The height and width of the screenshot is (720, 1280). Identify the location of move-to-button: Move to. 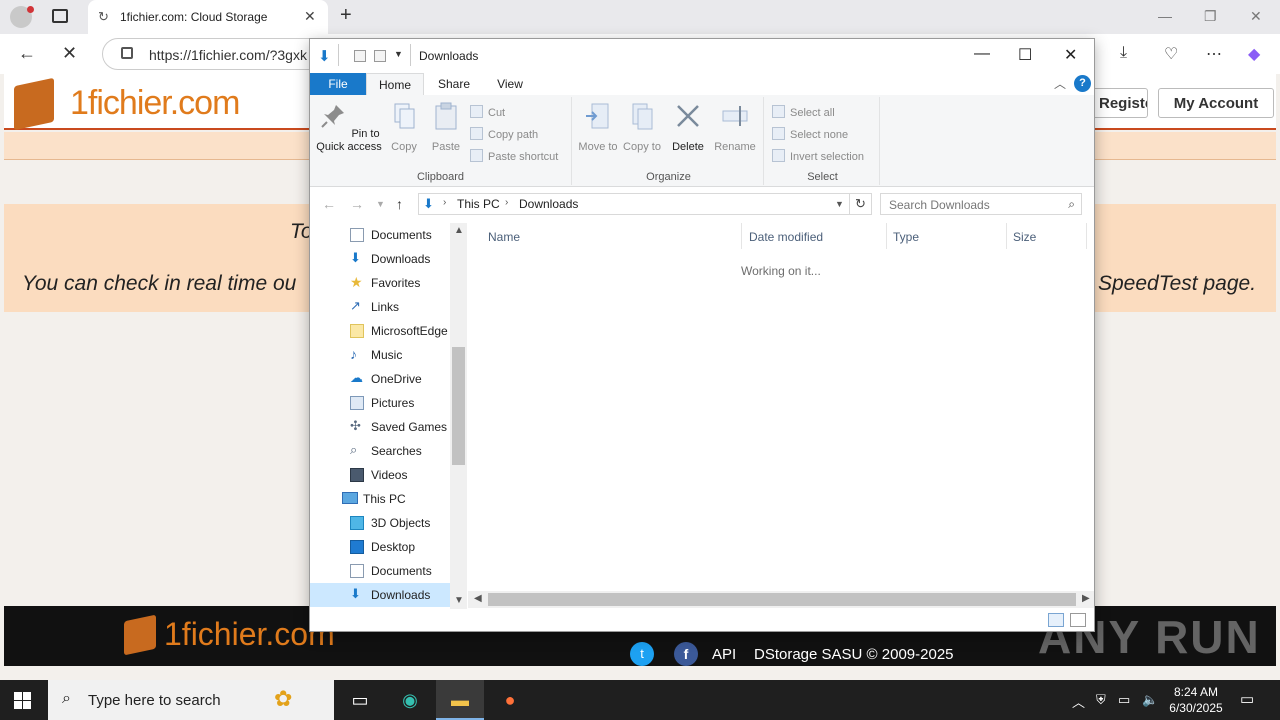
(598, 127).